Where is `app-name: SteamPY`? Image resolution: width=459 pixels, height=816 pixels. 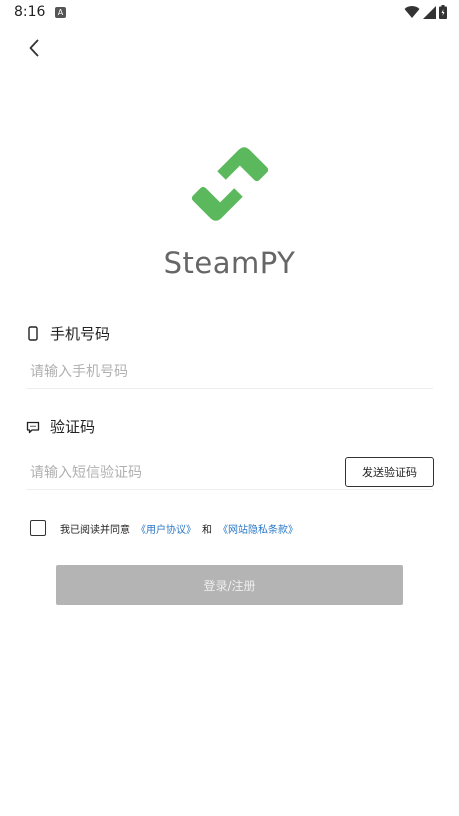 app-name: SteamPY is located at coordinates (229, 263).